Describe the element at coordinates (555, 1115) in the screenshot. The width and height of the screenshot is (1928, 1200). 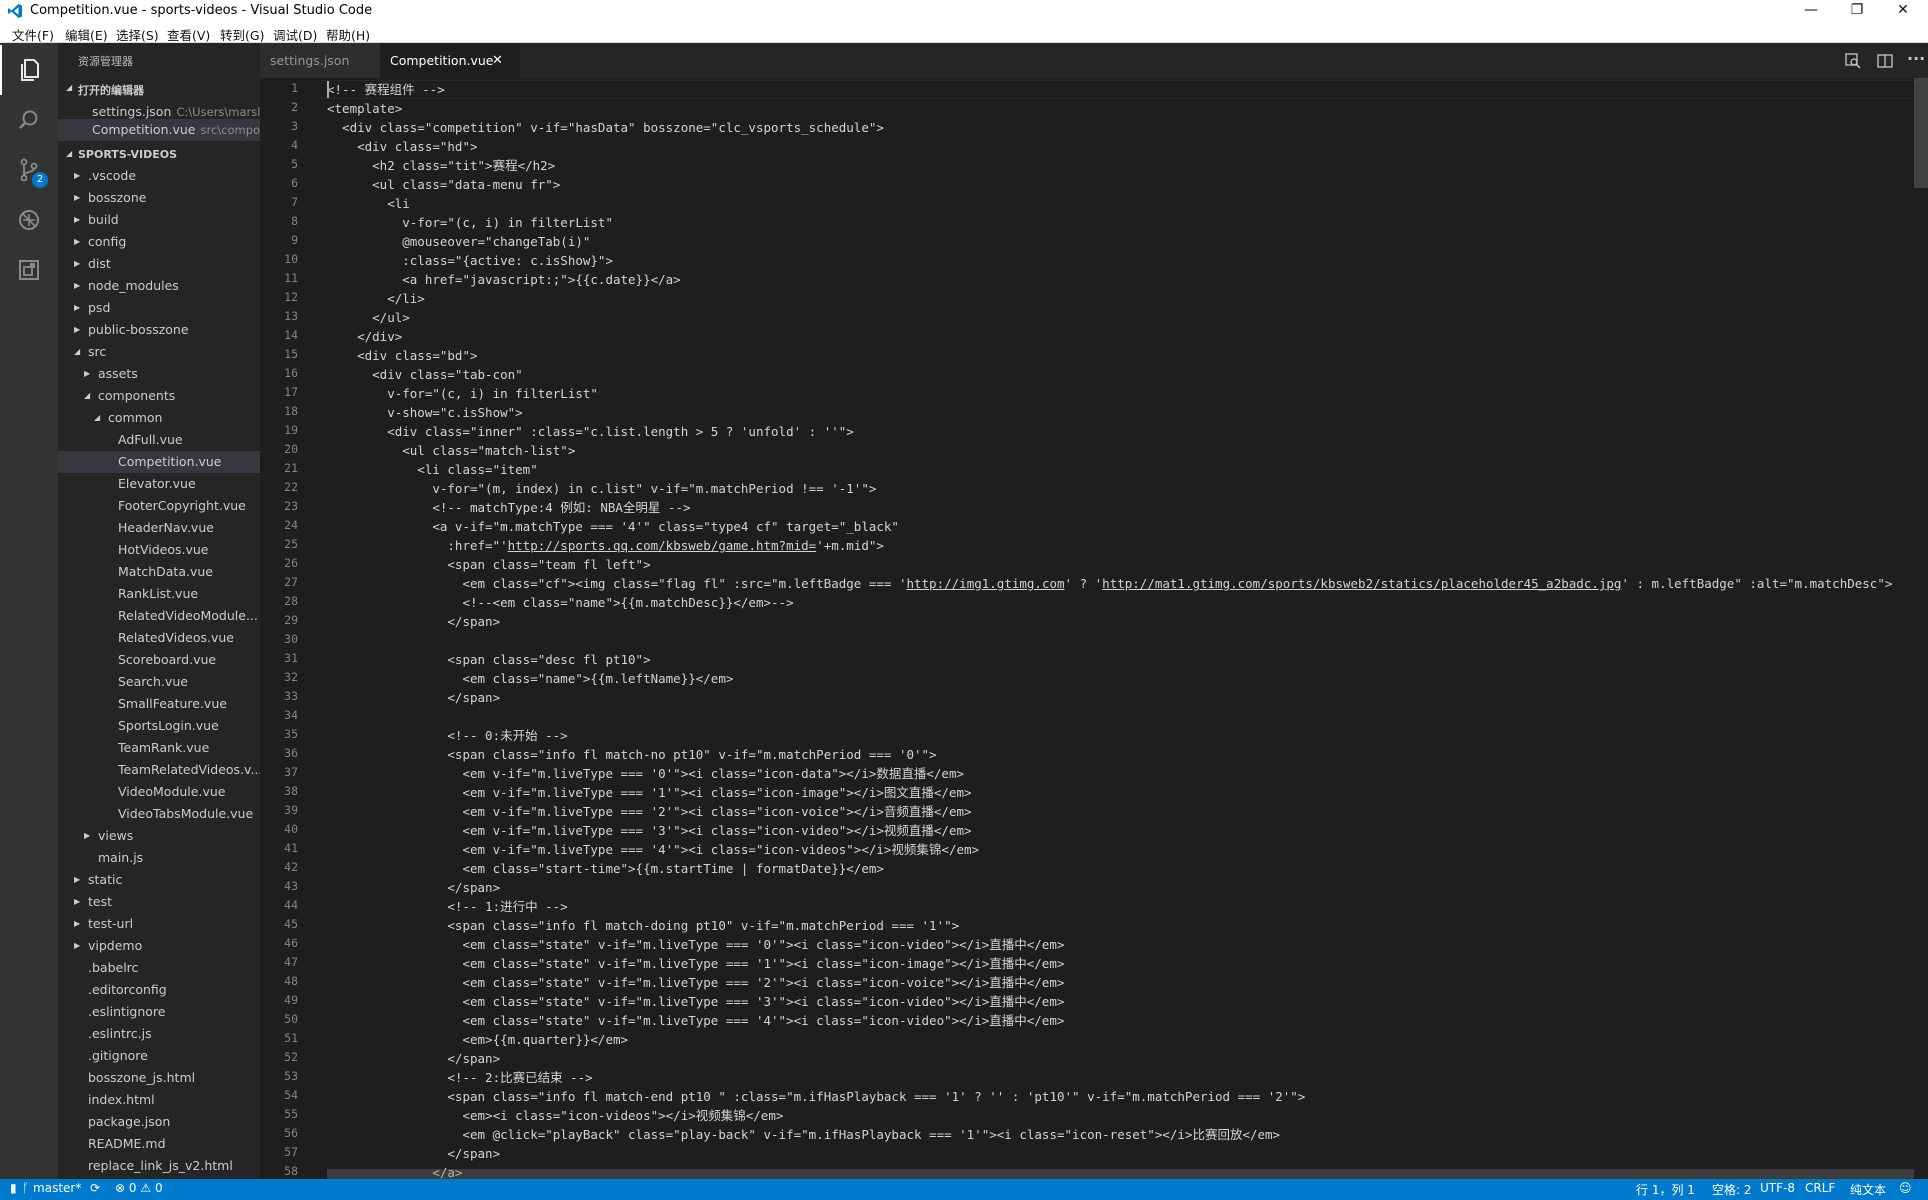
I see `code-line: <em><i class="icon-videos"></i>视频集锦</em>` at that location.